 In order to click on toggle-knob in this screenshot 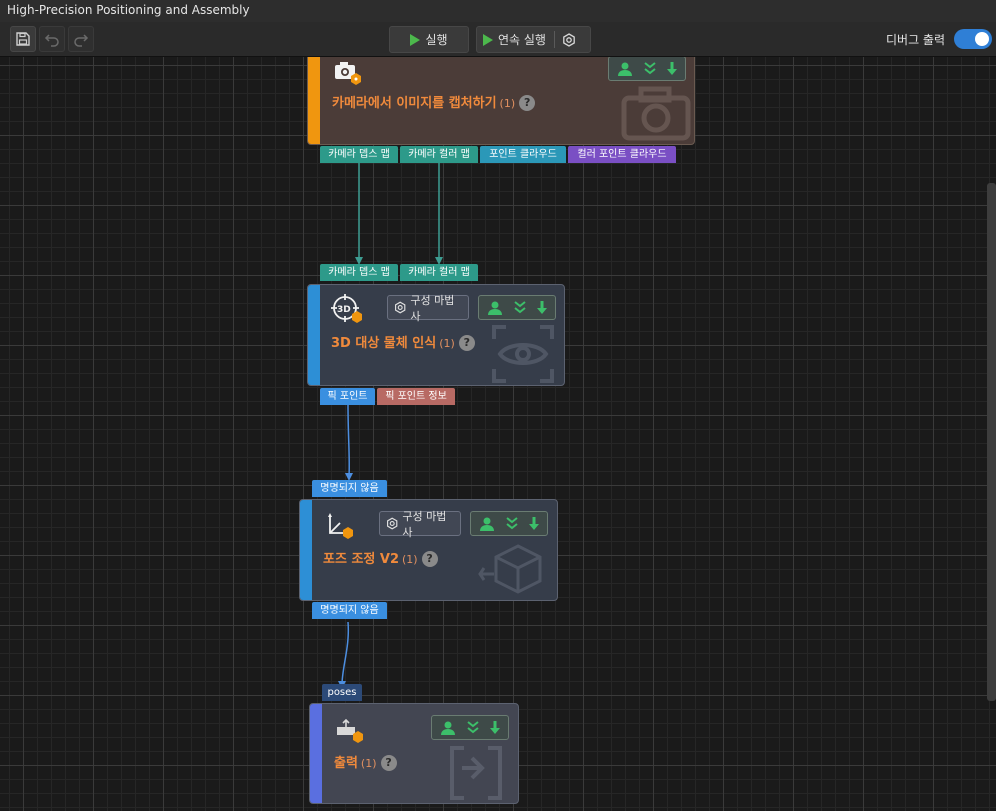, I will do `click(982, 39)`.